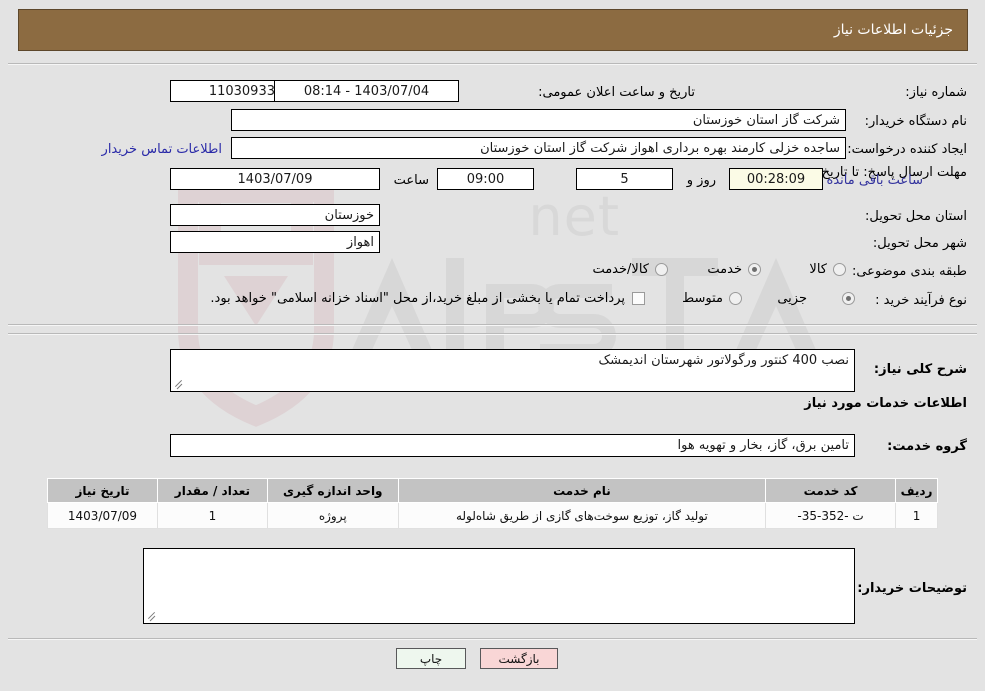 Image resolution: width=985 pixels, height=691 pixels. Describe the element at coordinates (909, 271) in the screenshot. I see `label-subject-category: طبقه بندی موضوعی:` at that location.